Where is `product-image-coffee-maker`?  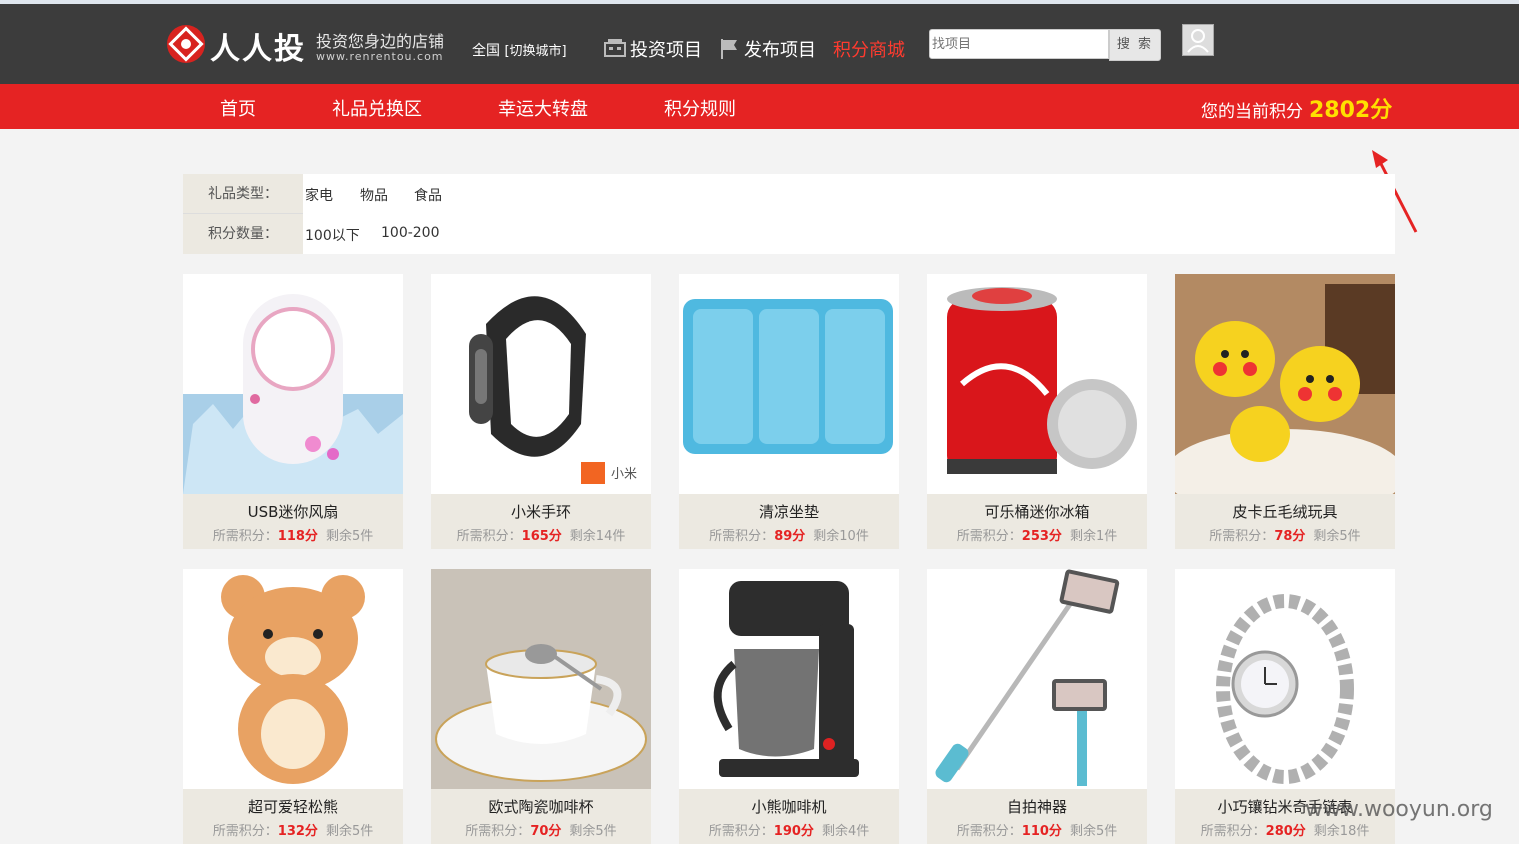 product-image-coffee-maker is located at coordinates (789, 679).